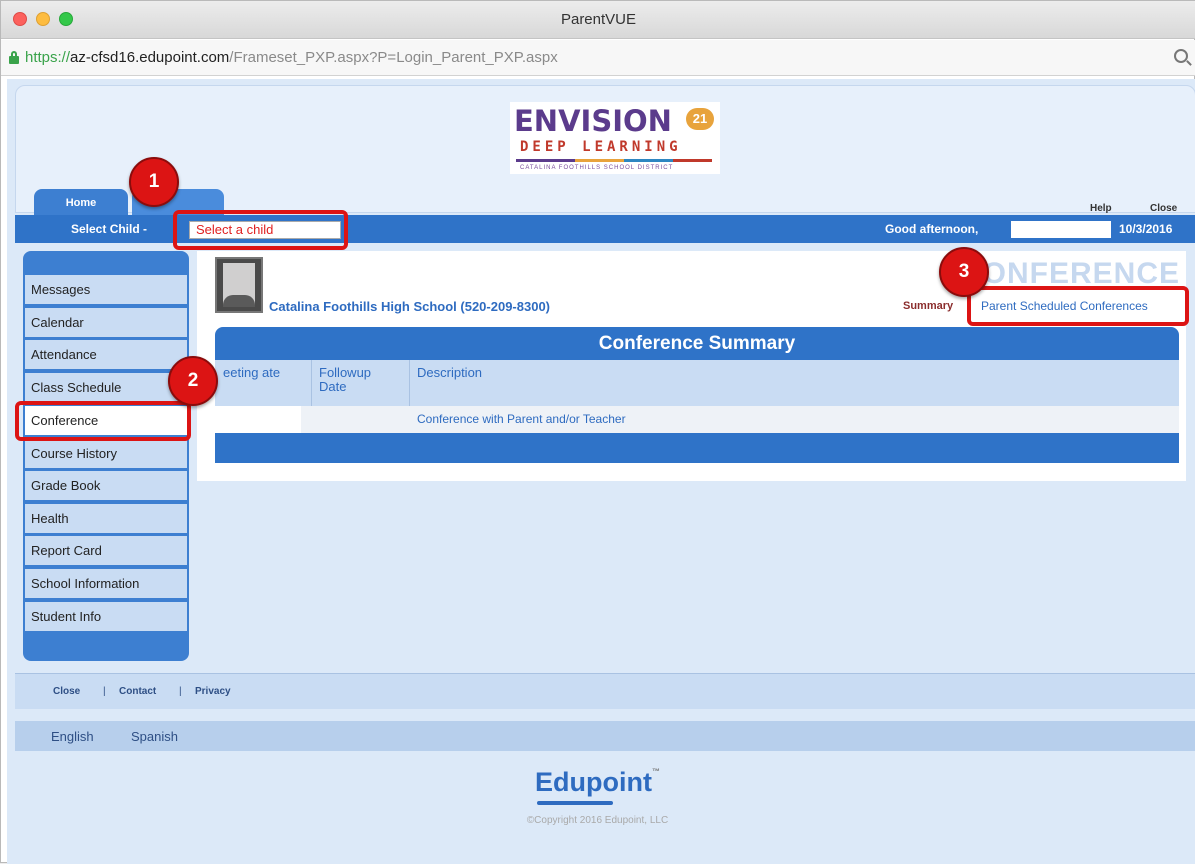 Image resolution: width=1195 pixels, height=864 pixels. What do you see at coordinates (258, 373) in the screenshot?
I see `column-meeting-date: eeting ate` at bounding box center [258, 373].